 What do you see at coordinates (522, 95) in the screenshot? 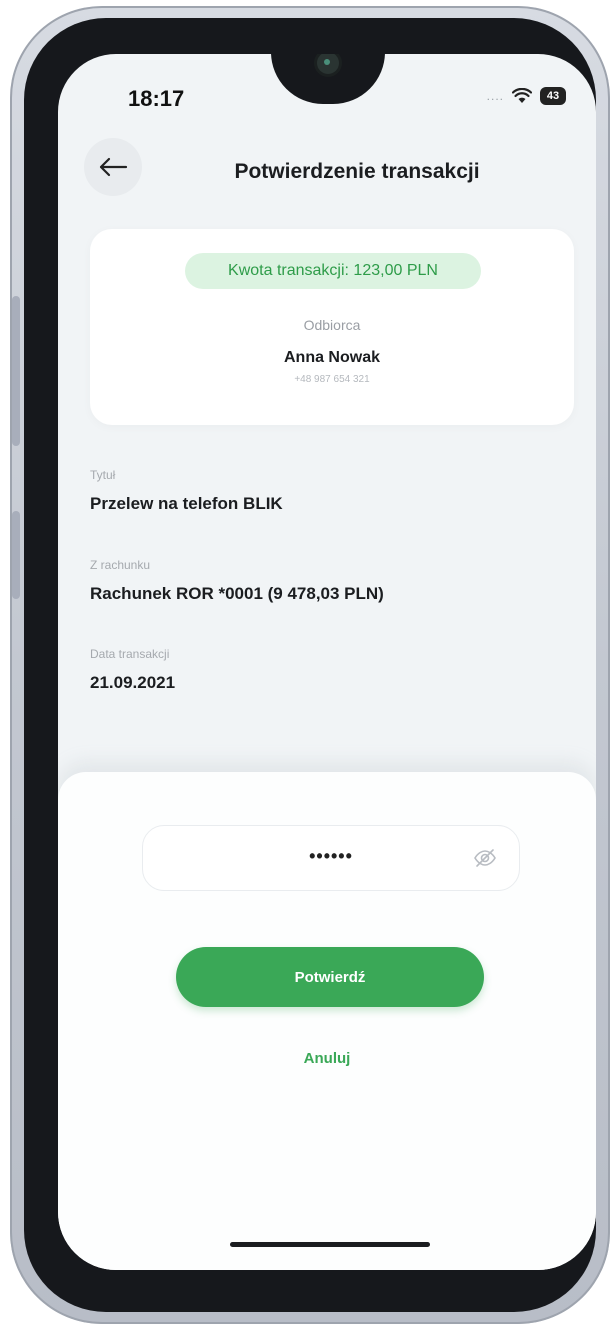
I see `wifi-icon` at bounding box center [522, 95].